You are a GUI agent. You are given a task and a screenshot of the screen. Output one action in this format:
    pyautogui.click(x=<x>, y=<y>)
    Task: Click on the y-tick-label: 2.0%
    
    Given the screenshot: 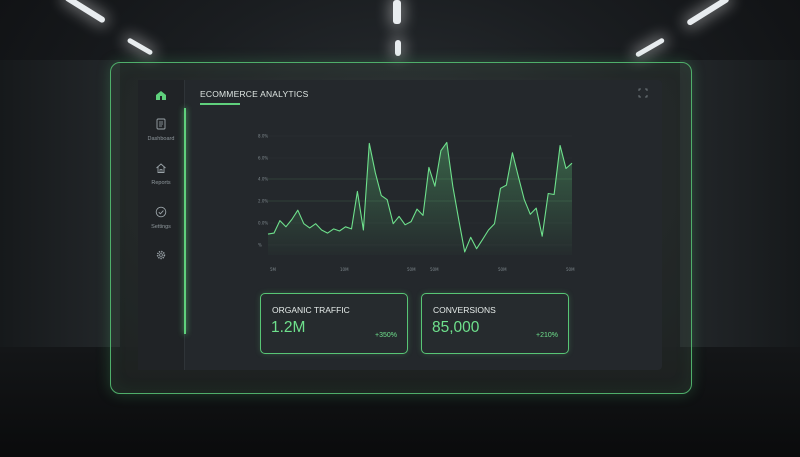 What is the action you would take?
    pyautogui.click(x=263, y=201)
    